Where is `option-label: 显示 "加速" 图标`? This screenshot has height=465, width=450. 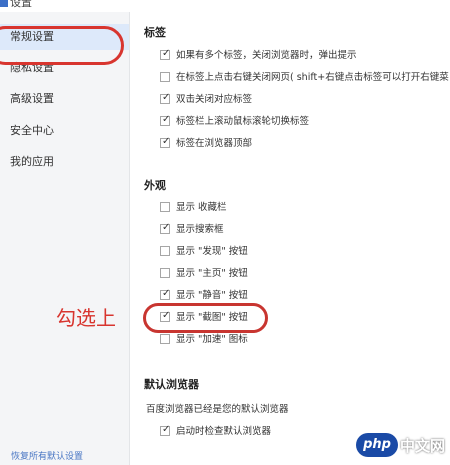
option-label: 显示 "加速" 图标 is located at coordinates (212, 339).